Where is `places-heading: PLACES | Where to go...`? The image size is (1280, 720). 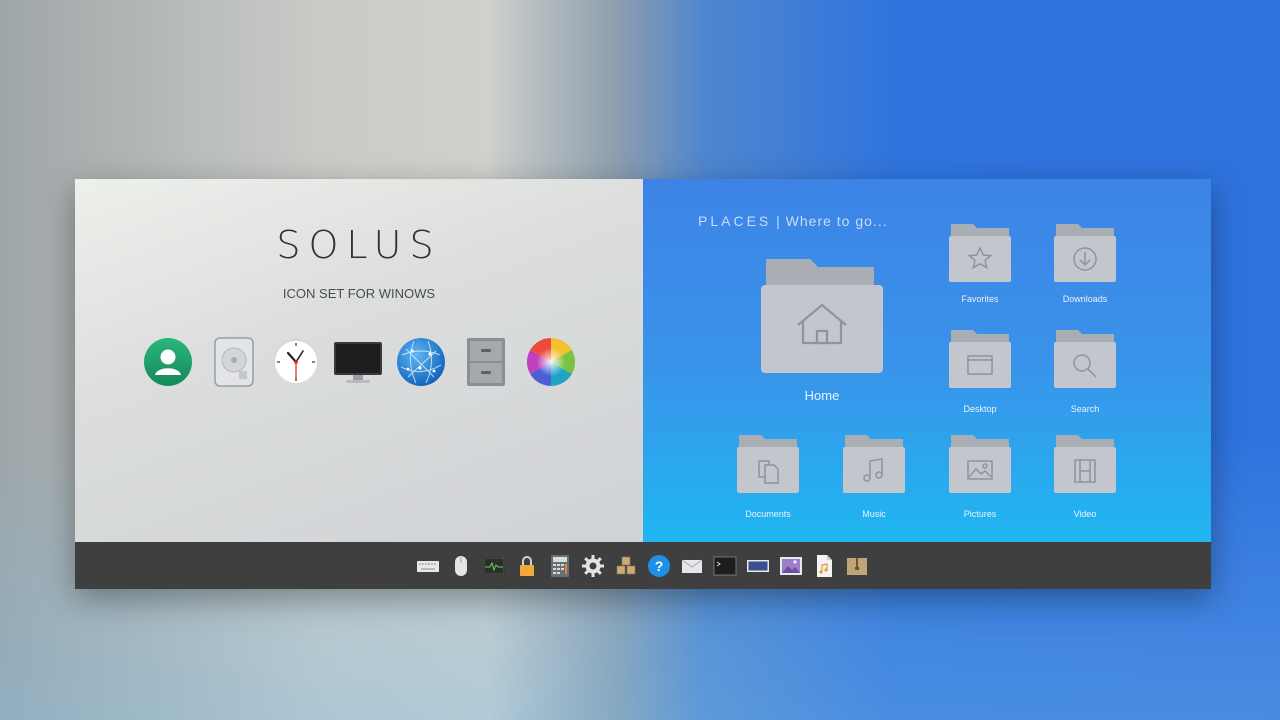
places-heading: PLACES | Where to go... is located at coordinates (793, 221).